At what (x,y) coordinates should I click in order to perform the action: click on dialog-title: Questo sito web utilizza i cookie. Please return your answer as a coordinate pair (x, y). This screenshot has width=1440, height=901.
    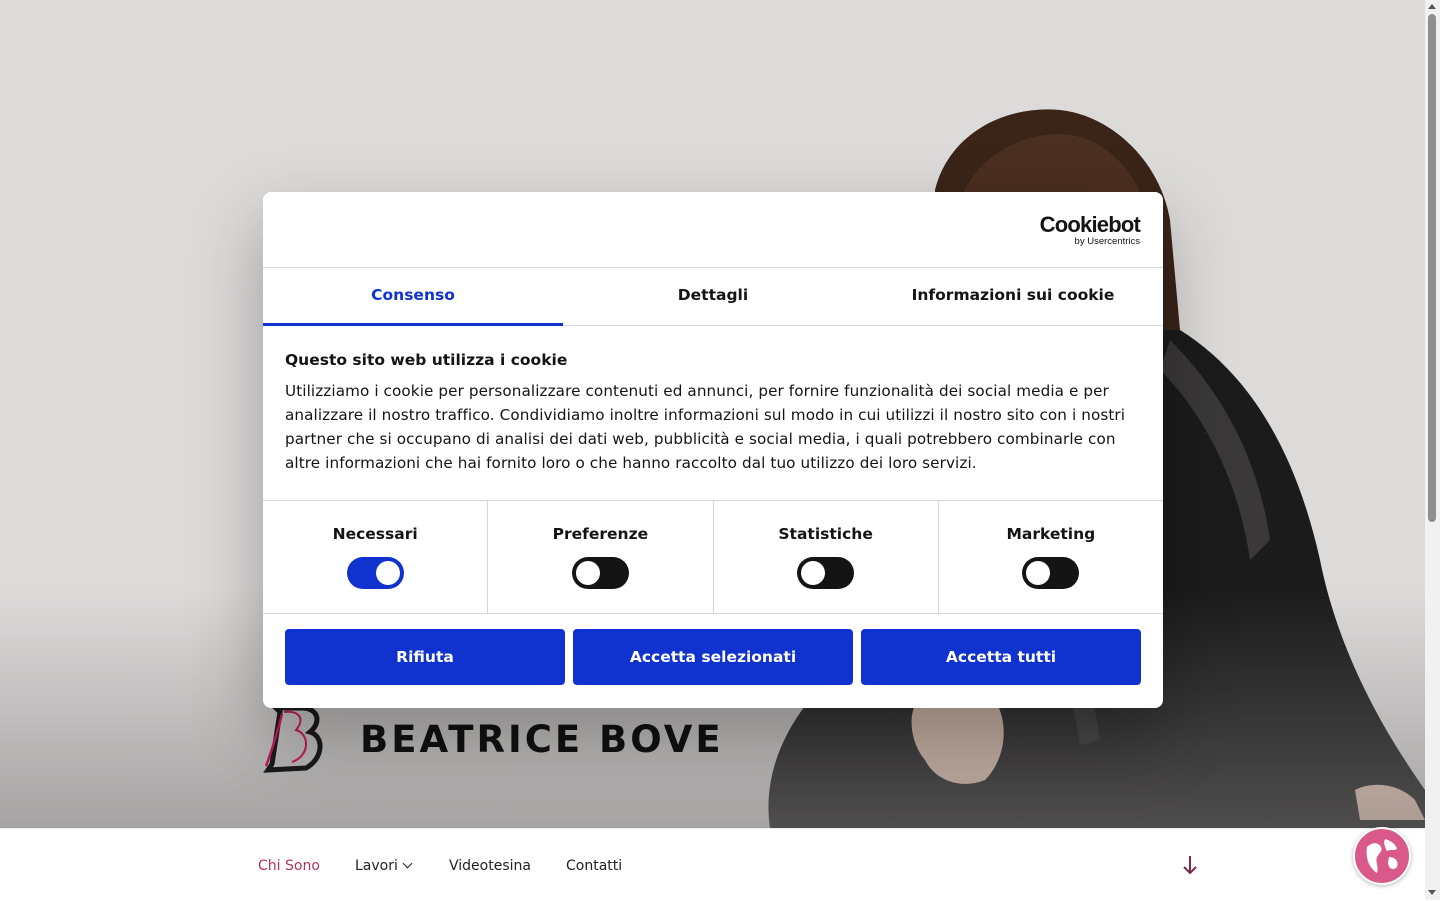
    Looking at the image, I should click on (426, 360).